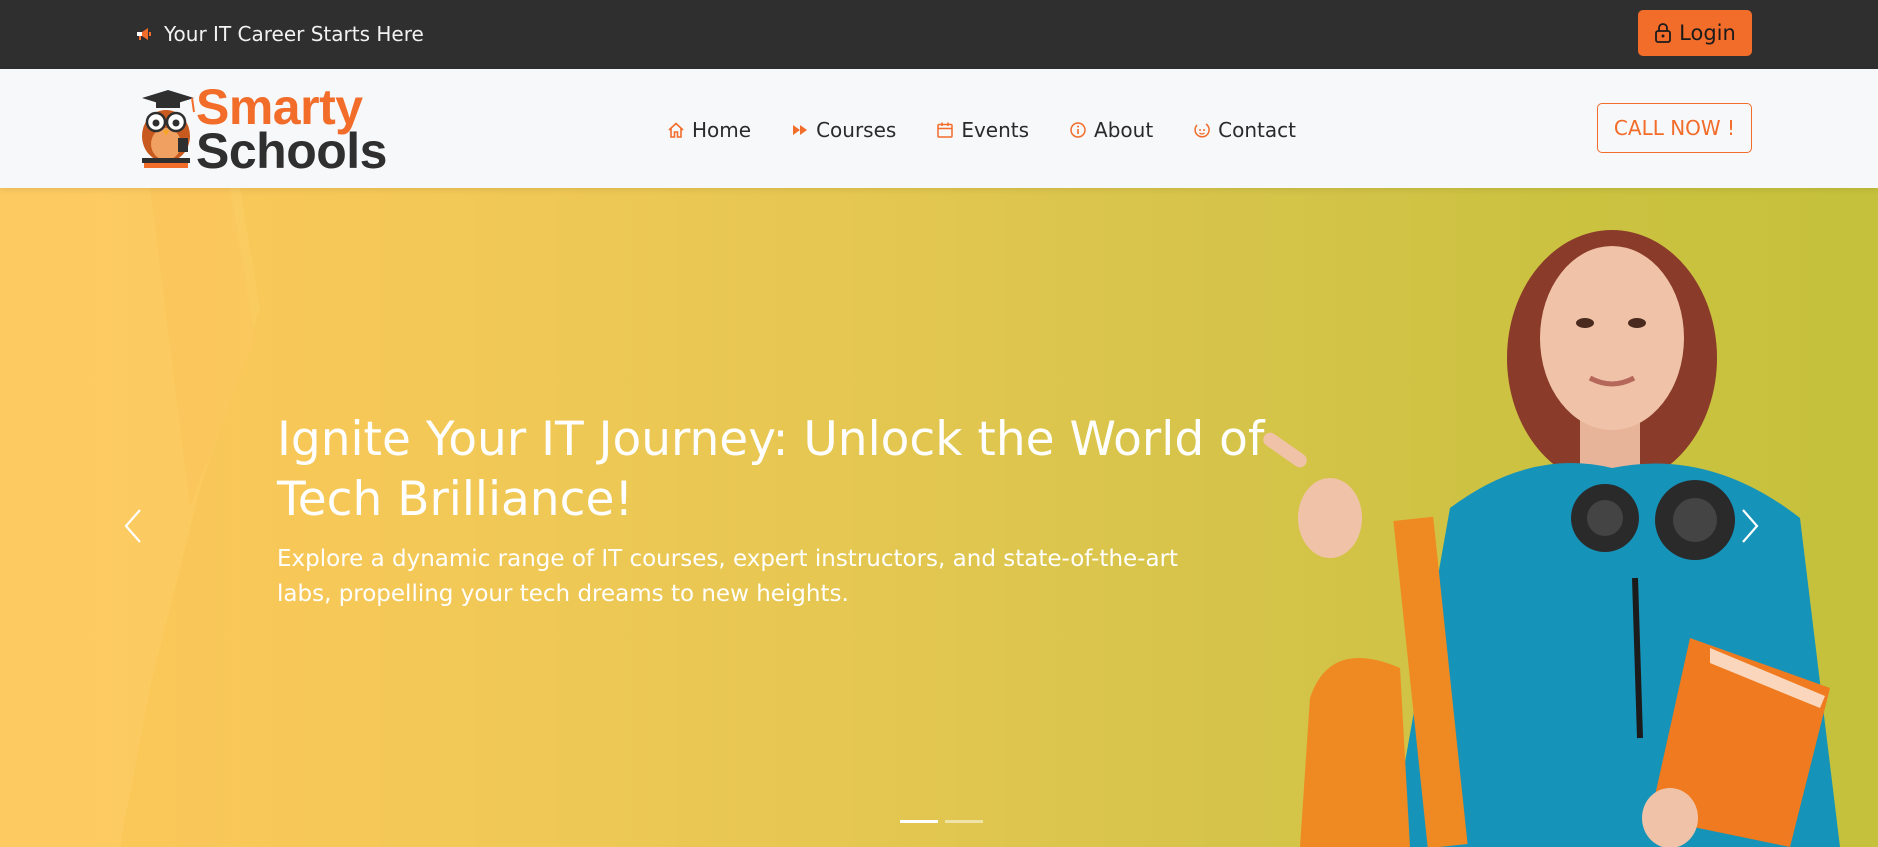 The width and height of the screenshot is (1878, 847). What do you see at coordinates (1707, 33) in the screenshot?
I see `login-label: Login` at bounding box center [1707, 33].